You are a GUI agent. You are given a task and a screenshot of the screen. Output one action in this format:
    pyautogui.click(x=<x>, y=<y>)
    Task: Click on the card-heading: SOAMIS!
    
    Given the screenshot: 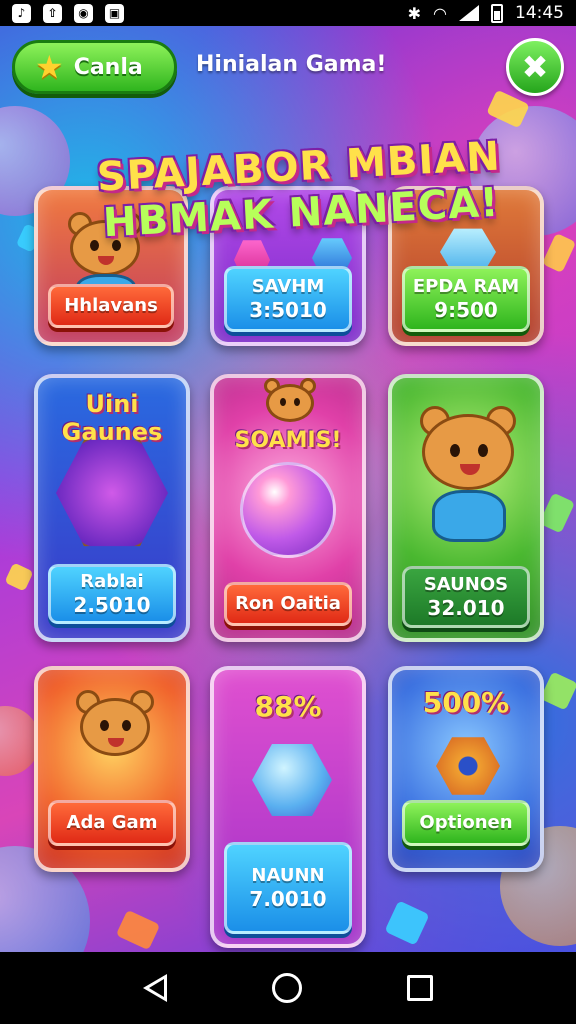 What is the action you would take?
    pyautogui.click(x=288, y=440)
    